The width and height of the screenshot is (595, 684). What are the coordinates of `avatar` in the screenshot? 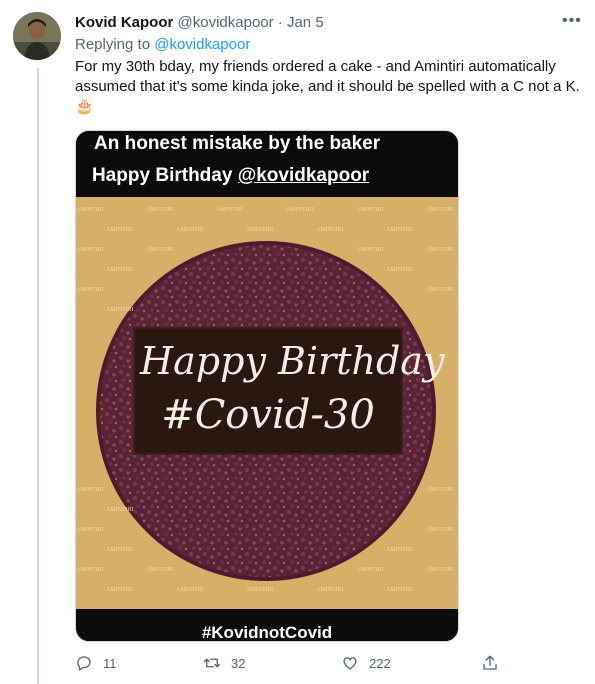 It's located at (37, 36).